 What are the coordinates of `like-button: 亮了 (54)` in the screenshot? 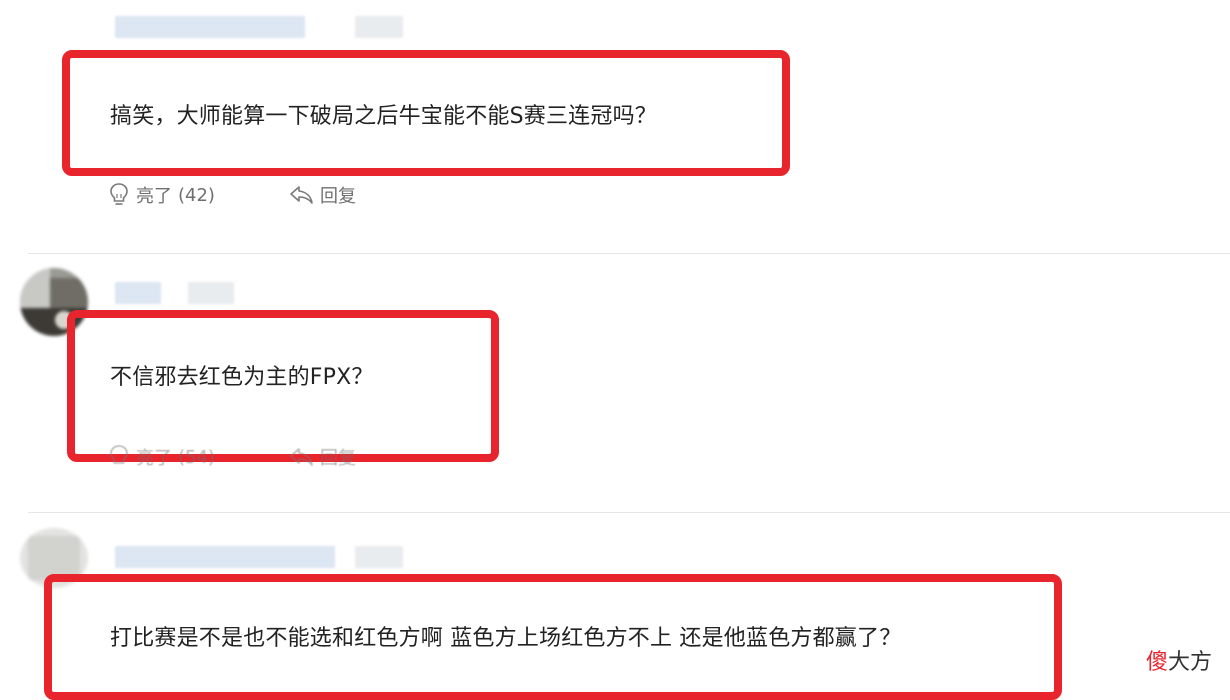 It's located at (161, 457).